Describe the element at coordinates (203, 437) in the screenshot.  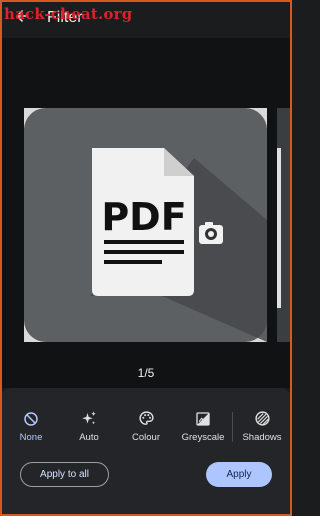
I see `filter-greyscale-label: Greyscale` at that location.